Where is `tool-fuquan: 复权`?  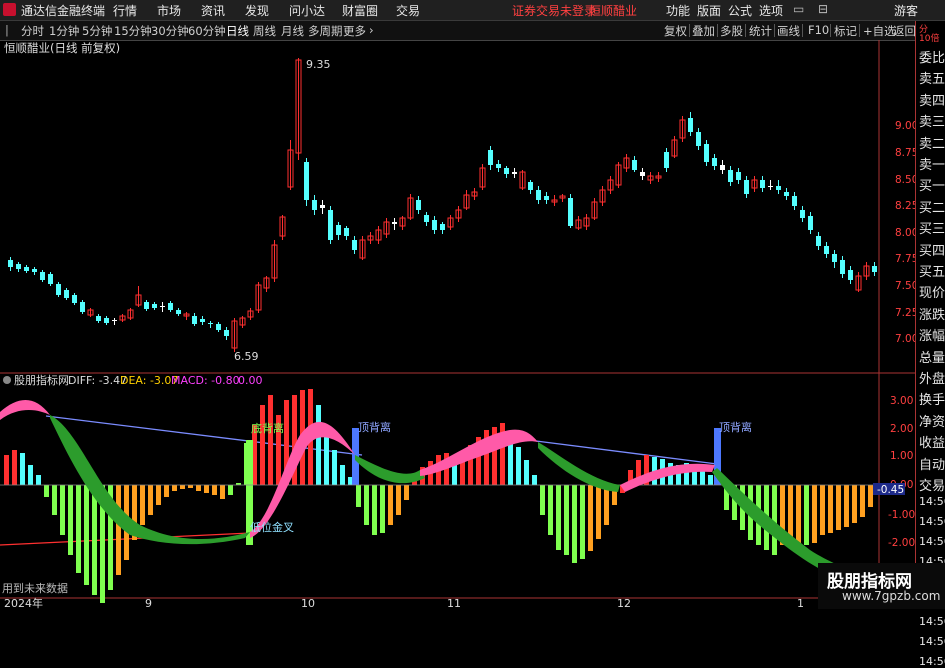 tool-fuquan: 复权 is located at coordinates (675, 31).